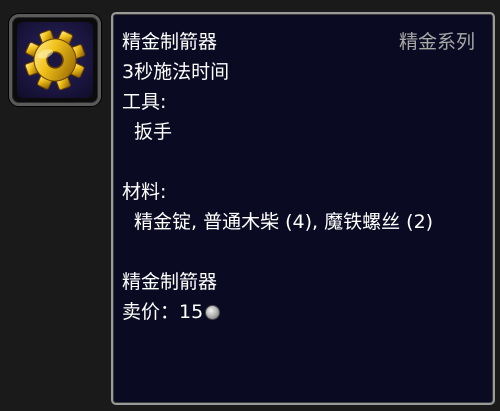 This screenshot has height=411, width=500. What do you see at coordinates (170, 282) in the screenshot?
I see `tooltip-result-name: 精金制箭器` at bounding box center [170, 282].